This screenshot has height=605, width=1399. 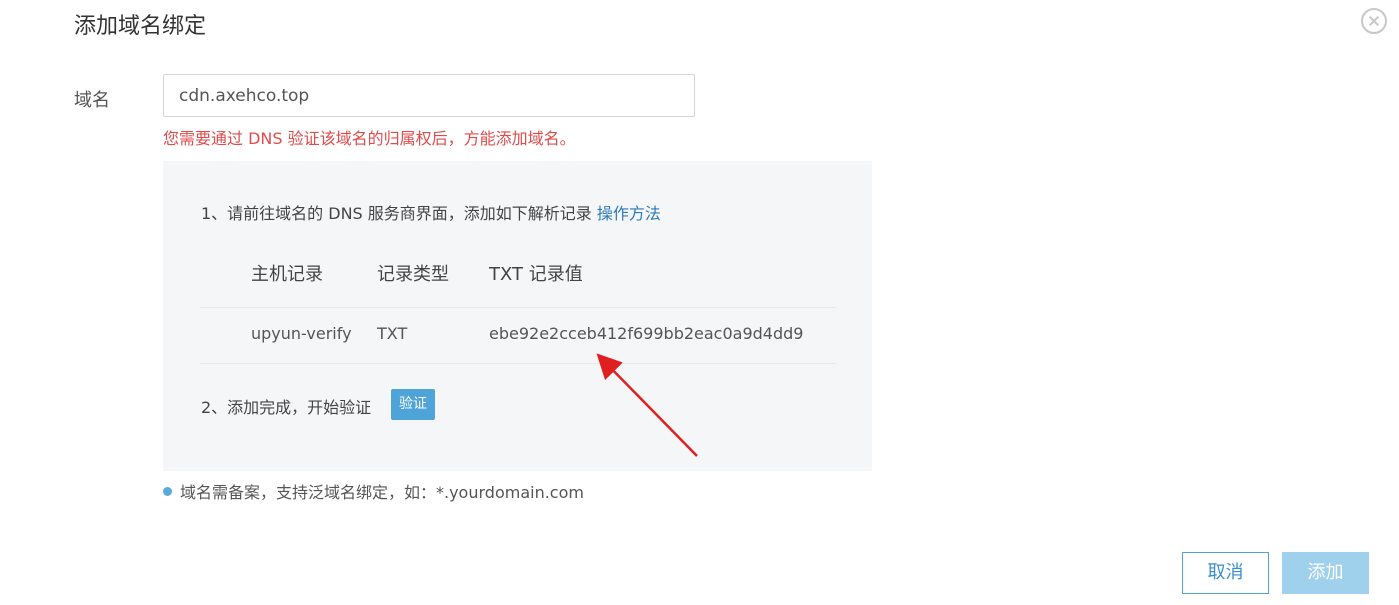 I want to click on cell-host-record: upyun-verify, so click(x=301, y=333).